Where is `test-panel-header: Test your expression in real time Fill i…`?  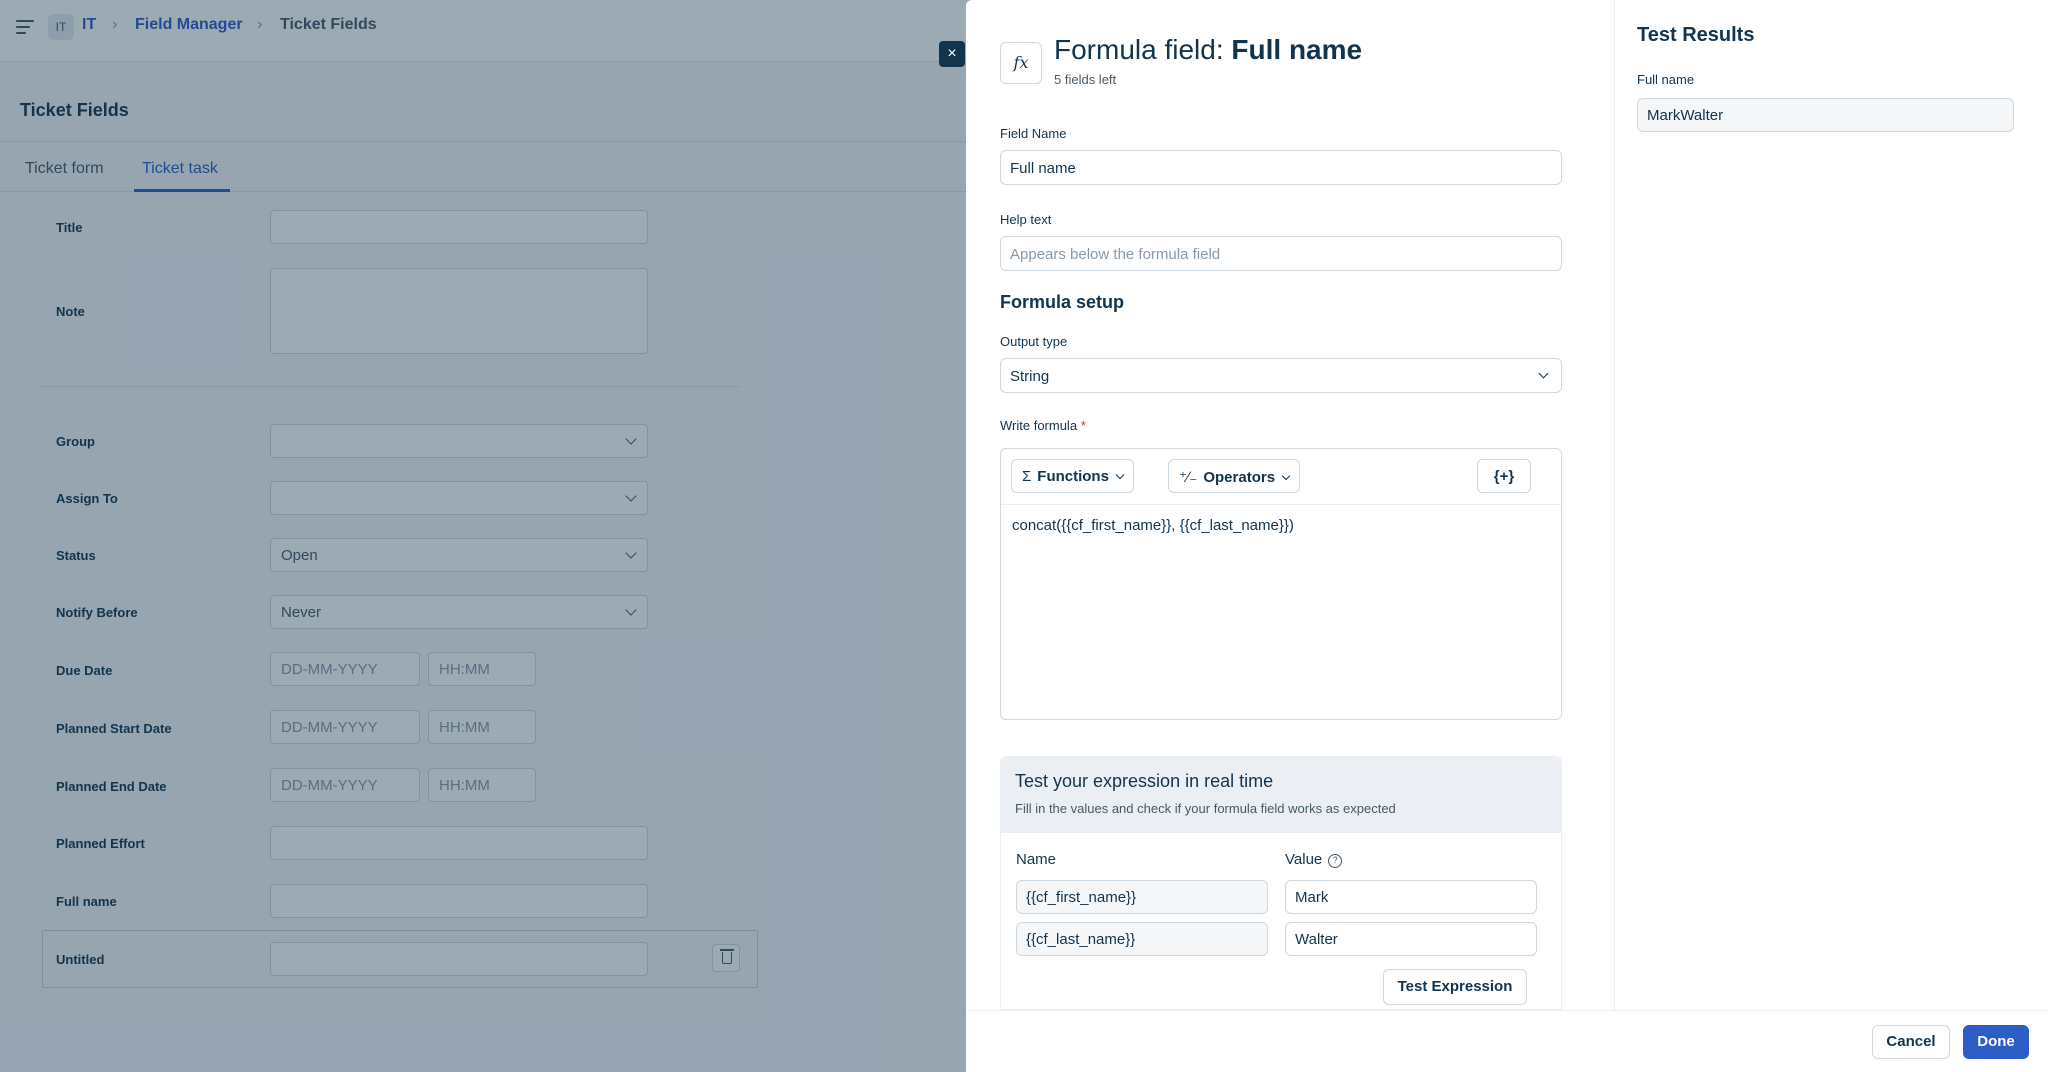 test-panel-header: Test your expression in real time Fill i… is located at coordinates (1281, 795).